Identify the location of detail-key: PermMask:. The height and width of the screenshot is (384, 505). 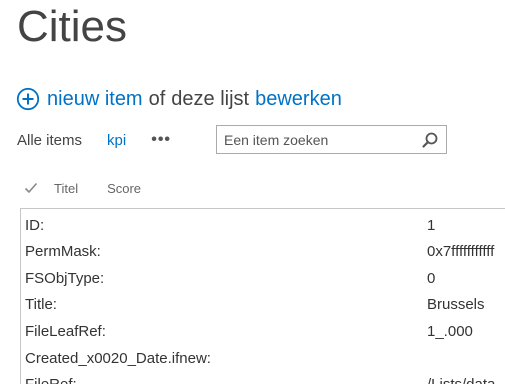
(63, 251).